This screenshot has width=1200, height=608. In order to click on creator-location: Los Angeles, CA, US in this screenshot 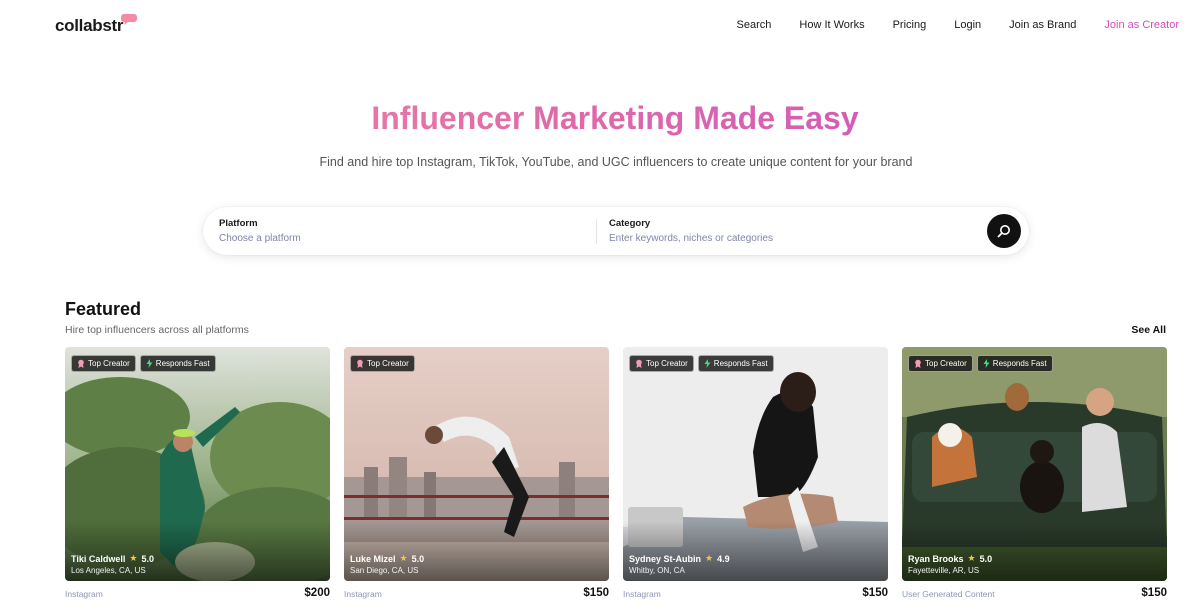, I will do `click(108, 570)`.